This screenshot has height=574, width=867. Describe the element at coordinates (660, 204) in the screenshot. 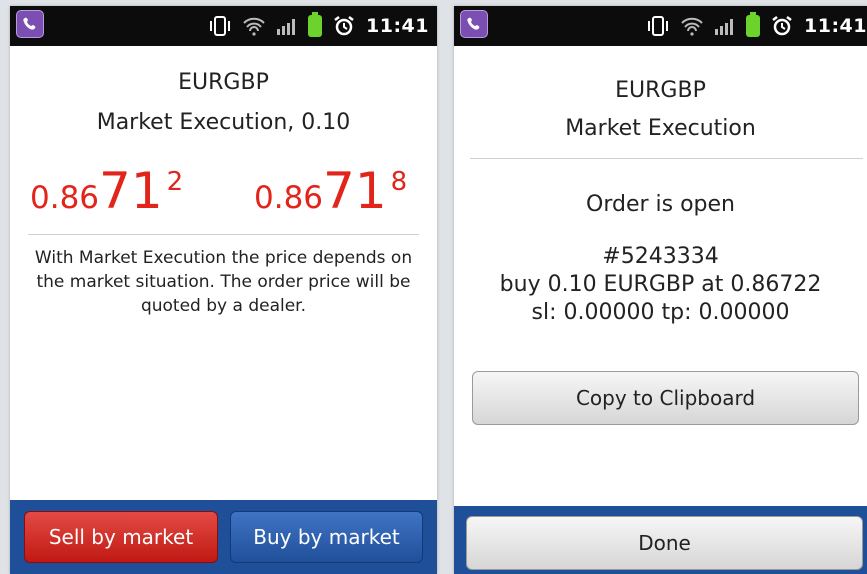

I see `order-status: Order is open` at that location.